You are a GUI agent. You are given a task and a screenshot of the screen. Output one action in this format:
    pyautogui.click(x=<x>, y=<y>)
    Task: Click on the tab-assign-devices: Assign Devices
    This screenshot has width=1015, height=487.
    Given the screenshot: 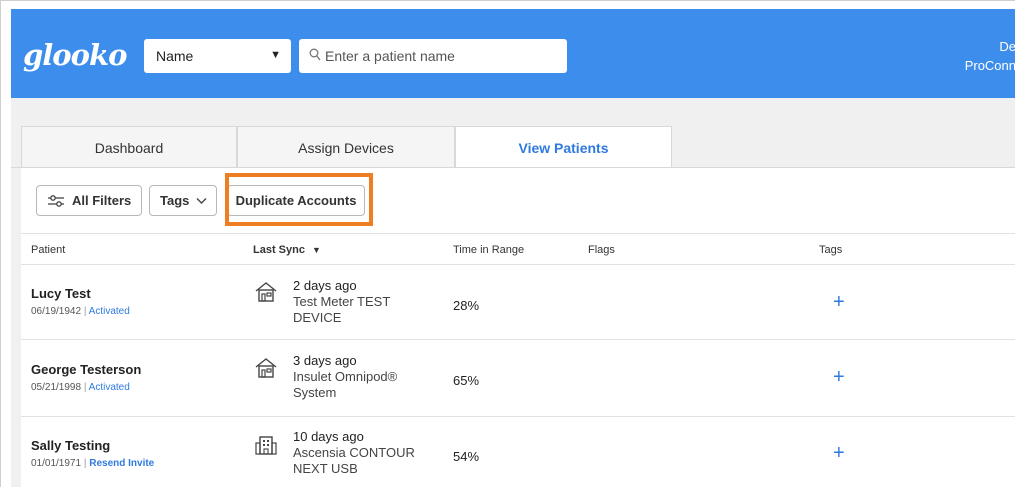 What is the action you would take?
    pyautogui.click(x=346, y=147)
    